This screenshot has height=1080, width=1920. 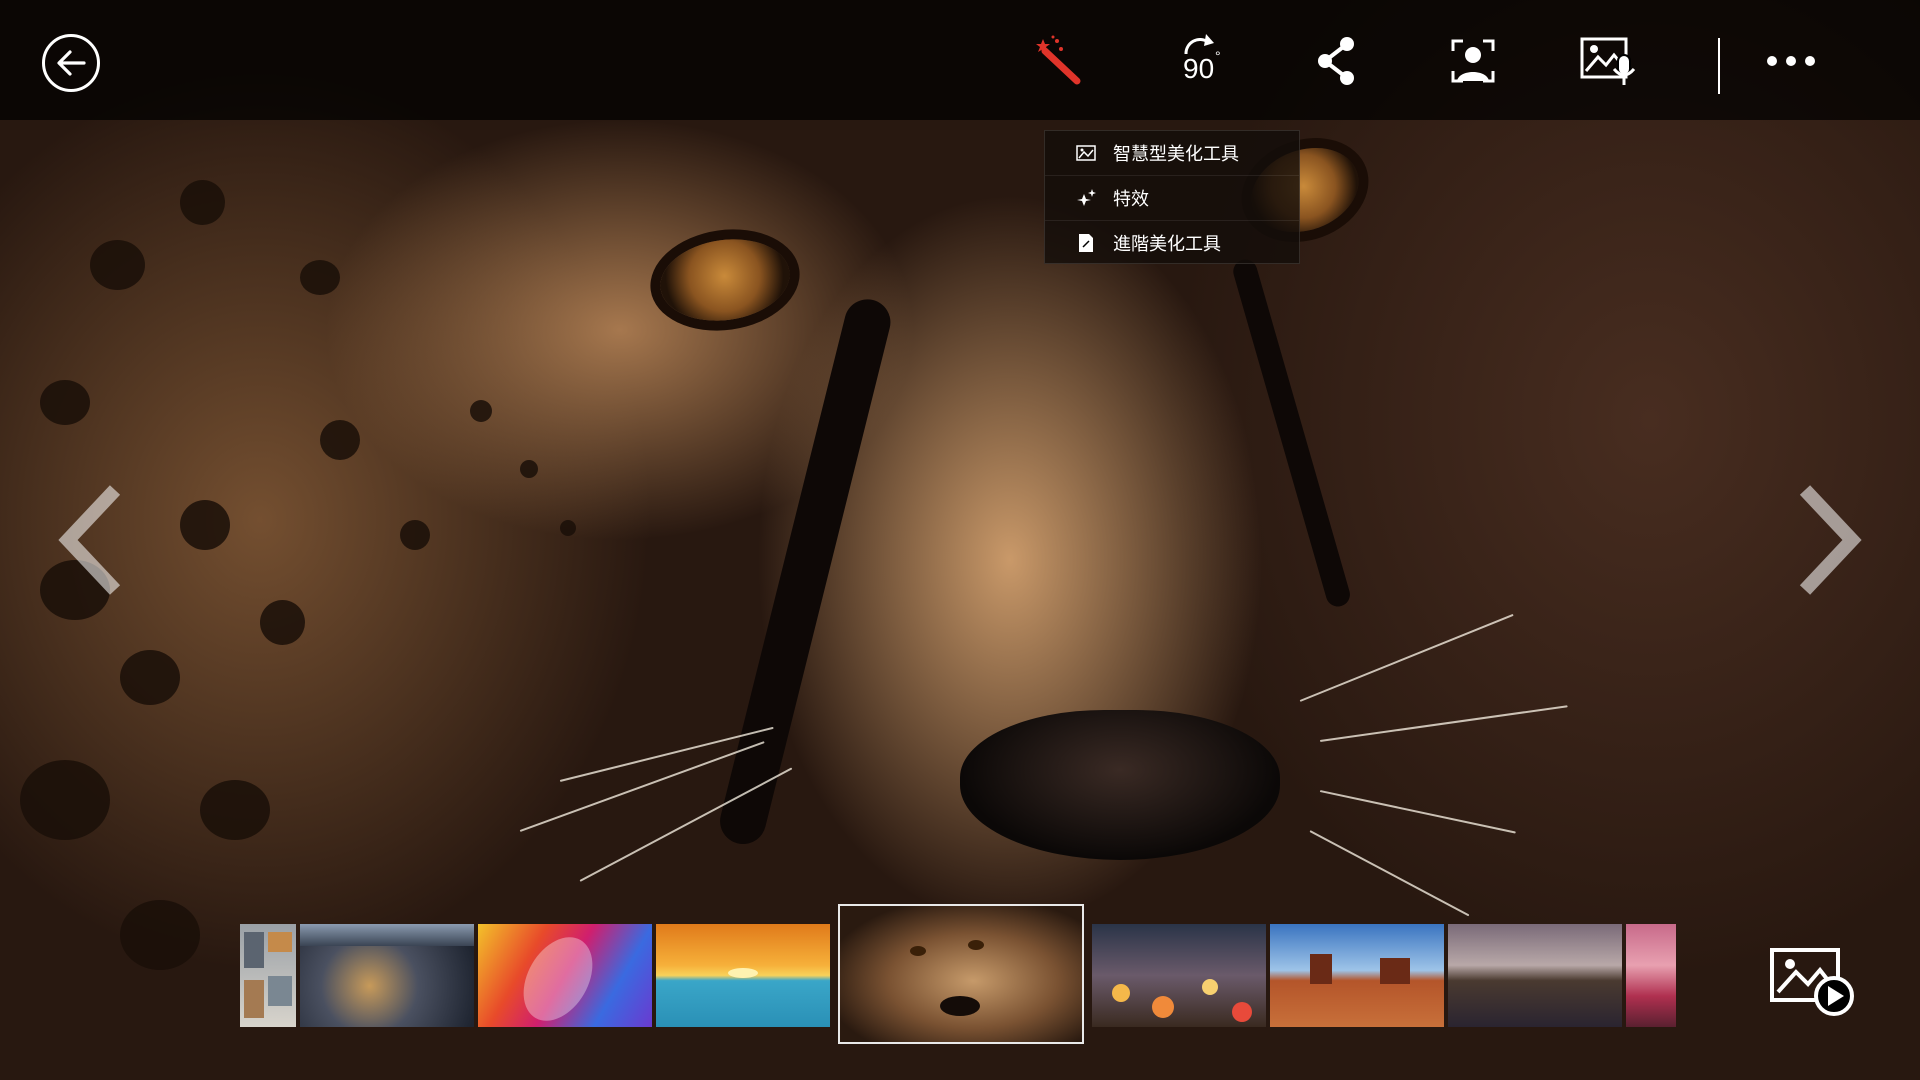 What do you see at coordinates (961, 974) in the screenshot?
I see `thumbnail-cheetah` at bounding box center [961, 974].